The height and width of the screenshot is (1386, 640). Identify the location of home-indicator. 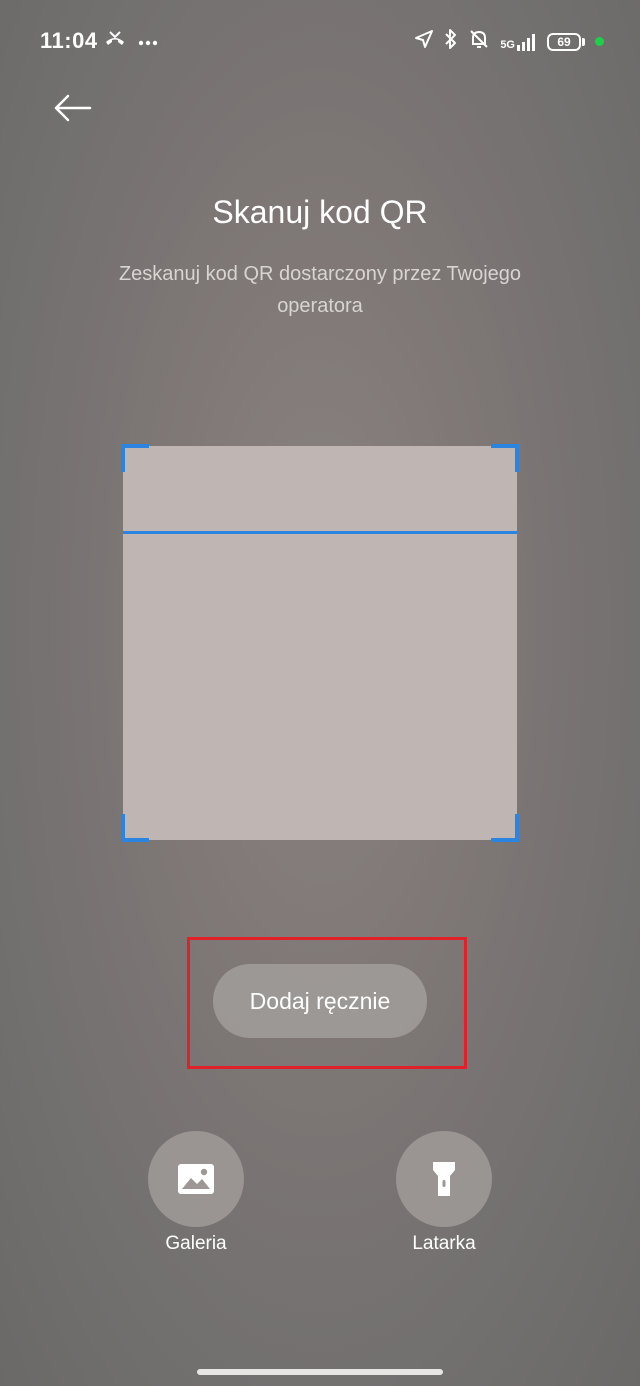
(320, 1372).